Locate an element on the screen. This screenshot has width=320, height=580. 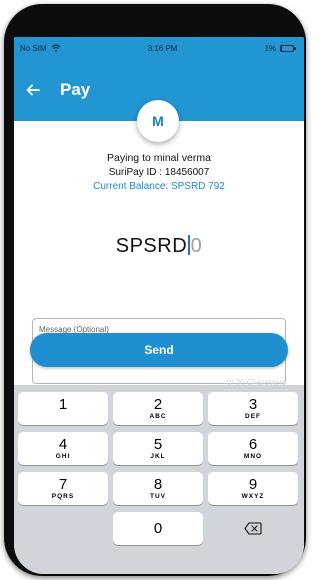
status-bar: No SIM 3:16 PM 1% is located at coordinates (159, 48).